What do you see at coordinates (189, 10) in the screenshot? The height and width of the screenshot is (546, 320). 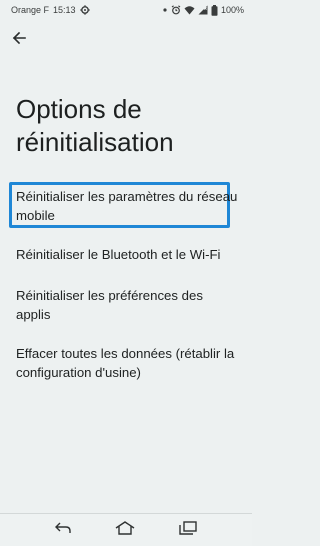 I see `wifi-icon` at bounding box center [189, 10].